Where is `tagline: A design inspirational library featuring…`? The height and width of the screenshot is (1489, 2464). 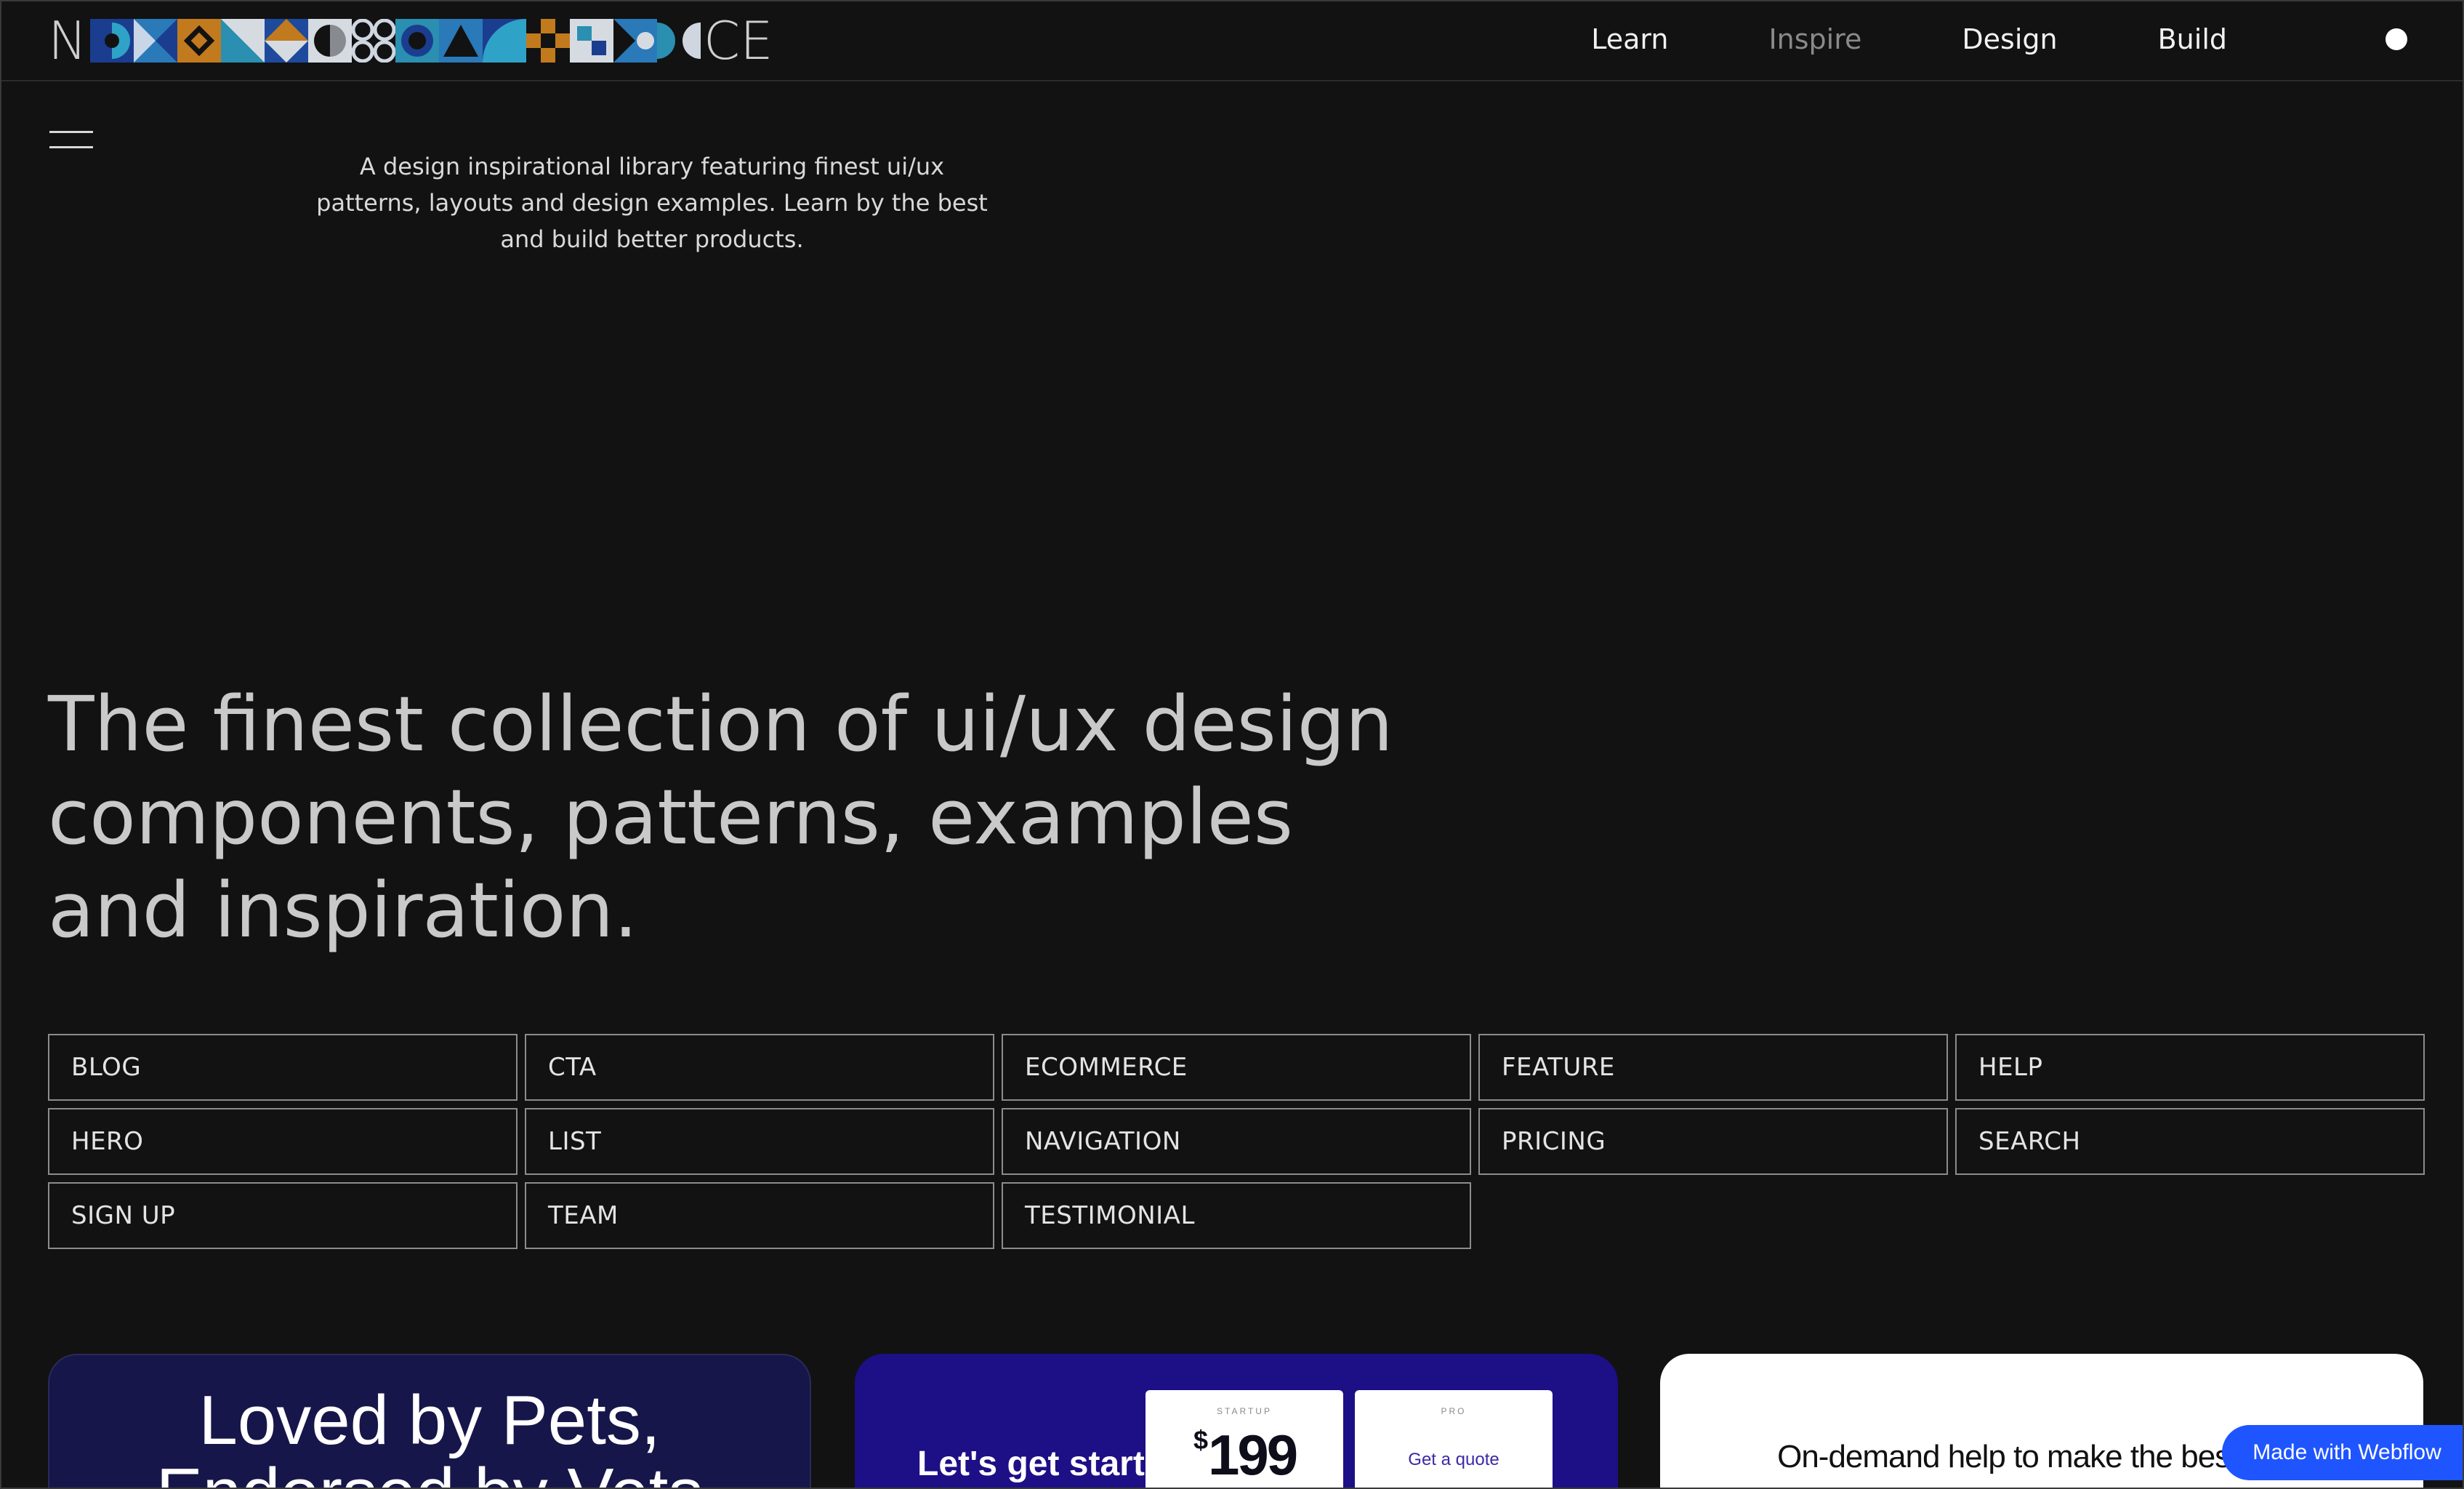 tagline: A design inspirational library featuring… is located at coordinates (652, 203).